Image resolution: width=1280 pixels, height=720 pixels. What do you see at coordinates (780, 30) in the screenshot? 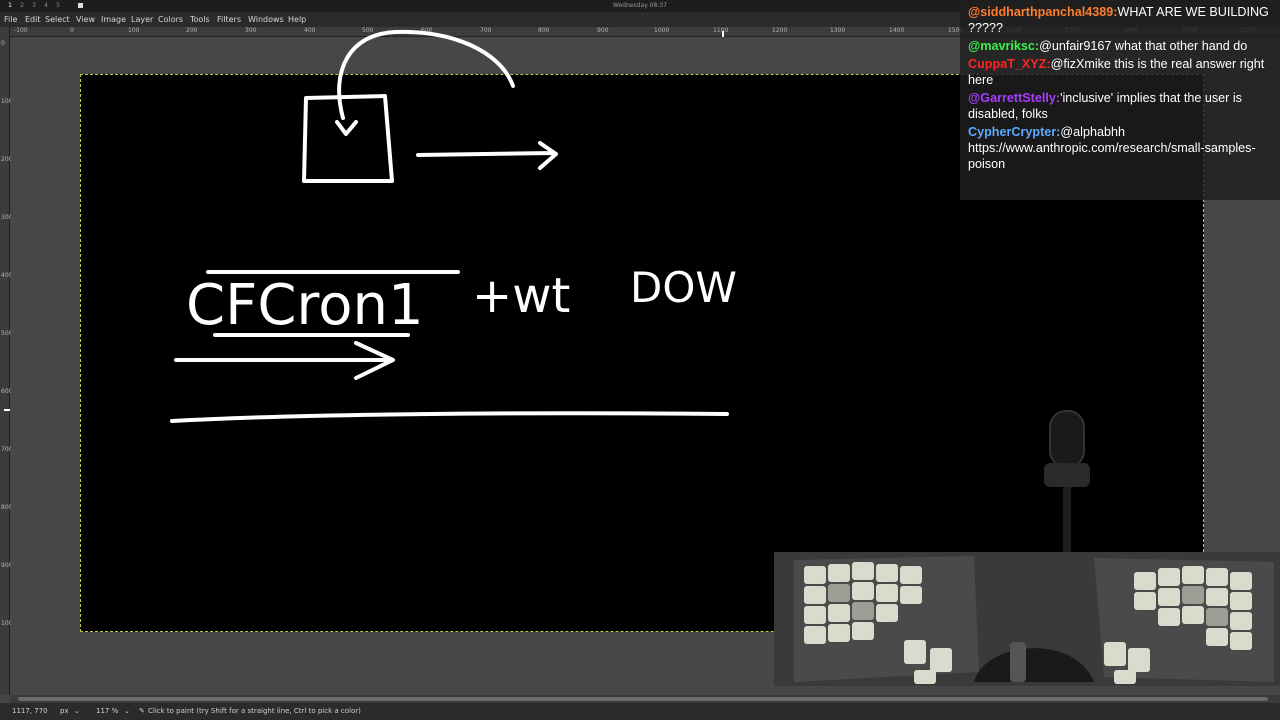
I see `ruler-label: 1200` at bounding box center [780, 30].